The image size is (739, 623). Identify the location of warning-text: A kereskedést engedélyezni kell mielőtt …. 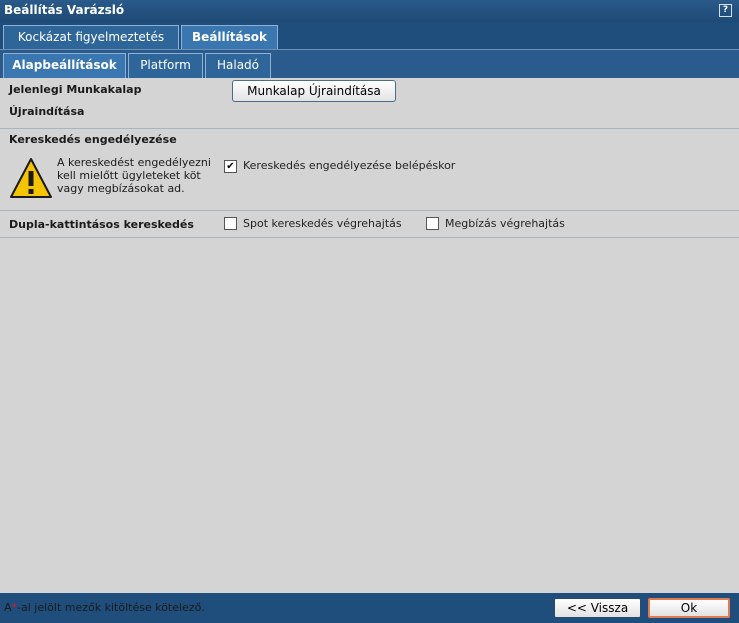
(134, 175).